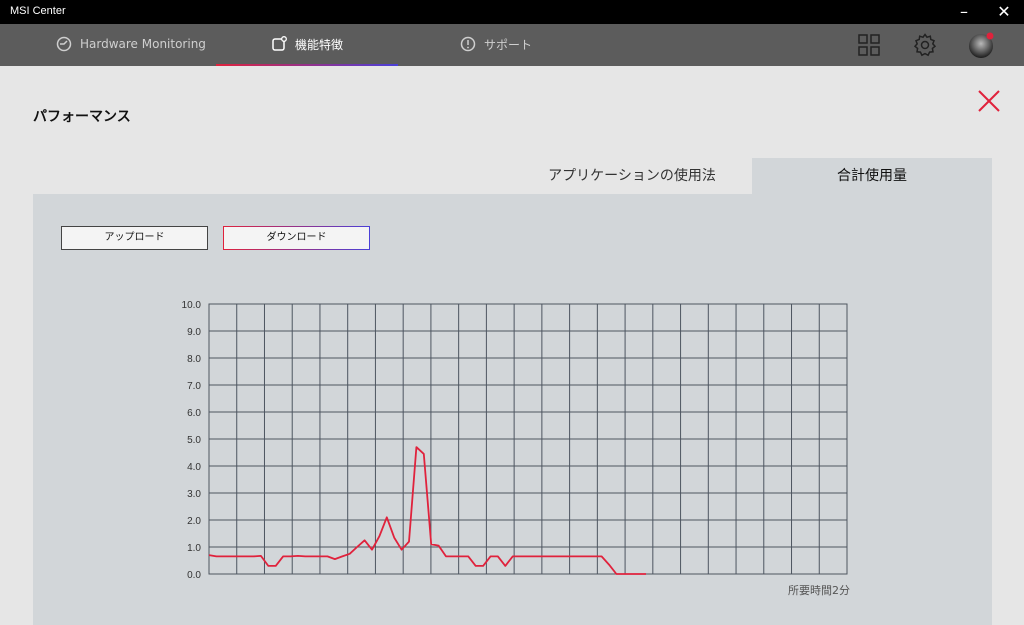 The width and height of the screenshot is (1024, 625). I want to click on y-tick-label: 3.0, so click(194, 494).